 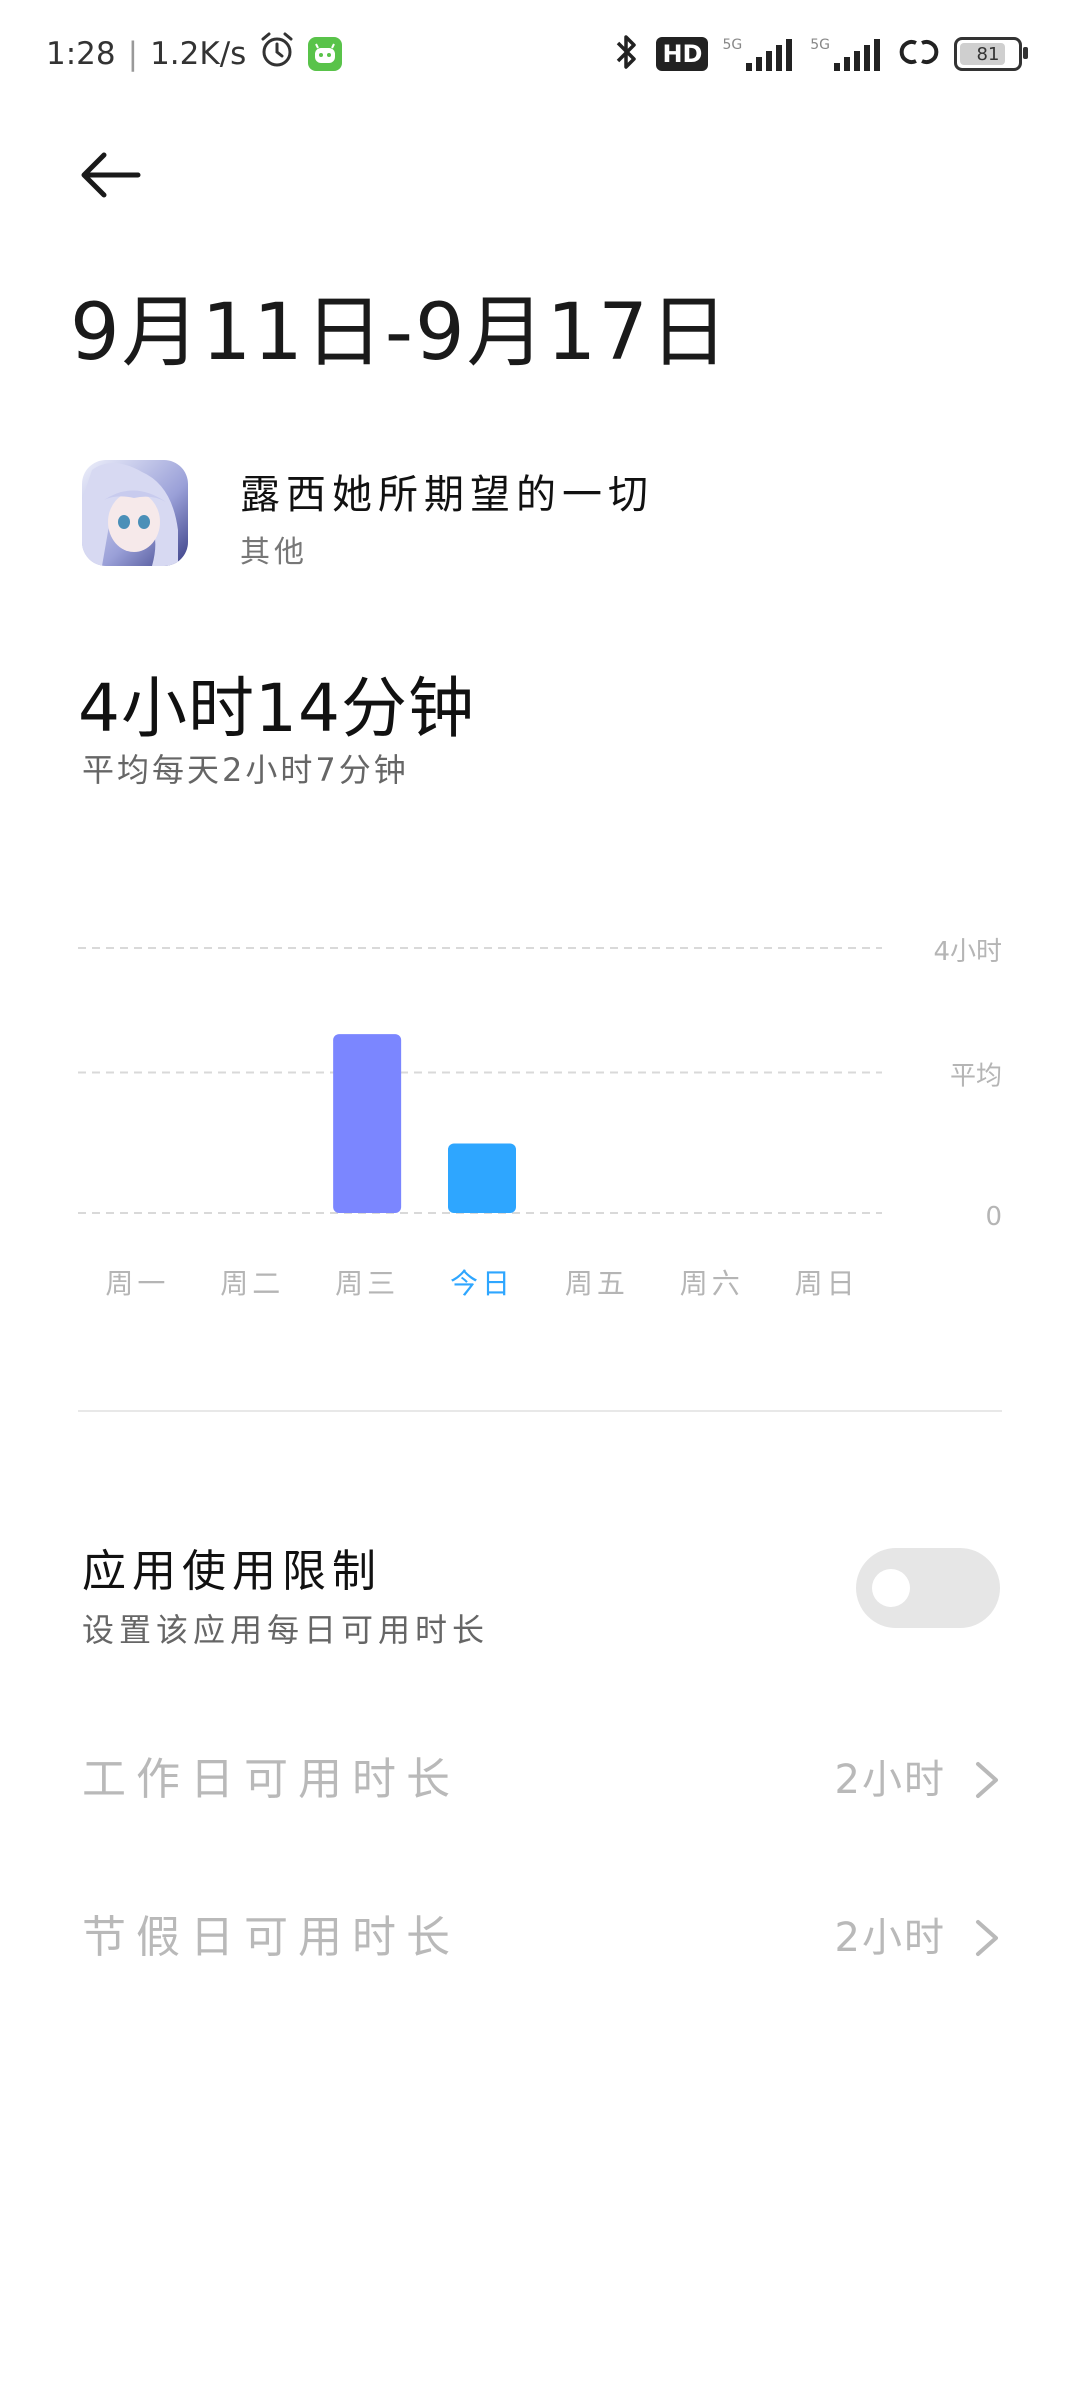 I want to click on status-left: 1:28 | 1.2K/s, so click(x=194, y=54).